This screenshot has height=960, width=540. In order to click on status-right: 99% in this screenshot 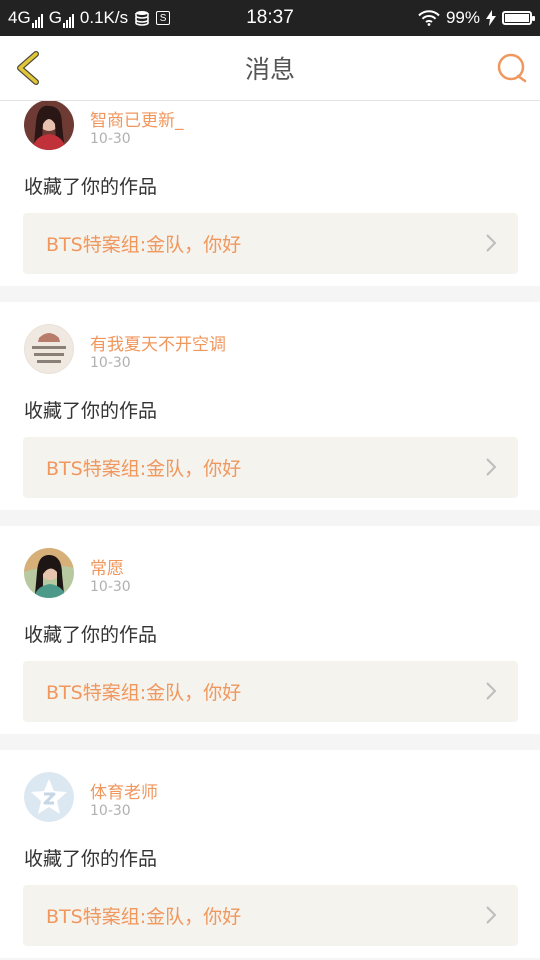, I will do `click(476, 18)`.